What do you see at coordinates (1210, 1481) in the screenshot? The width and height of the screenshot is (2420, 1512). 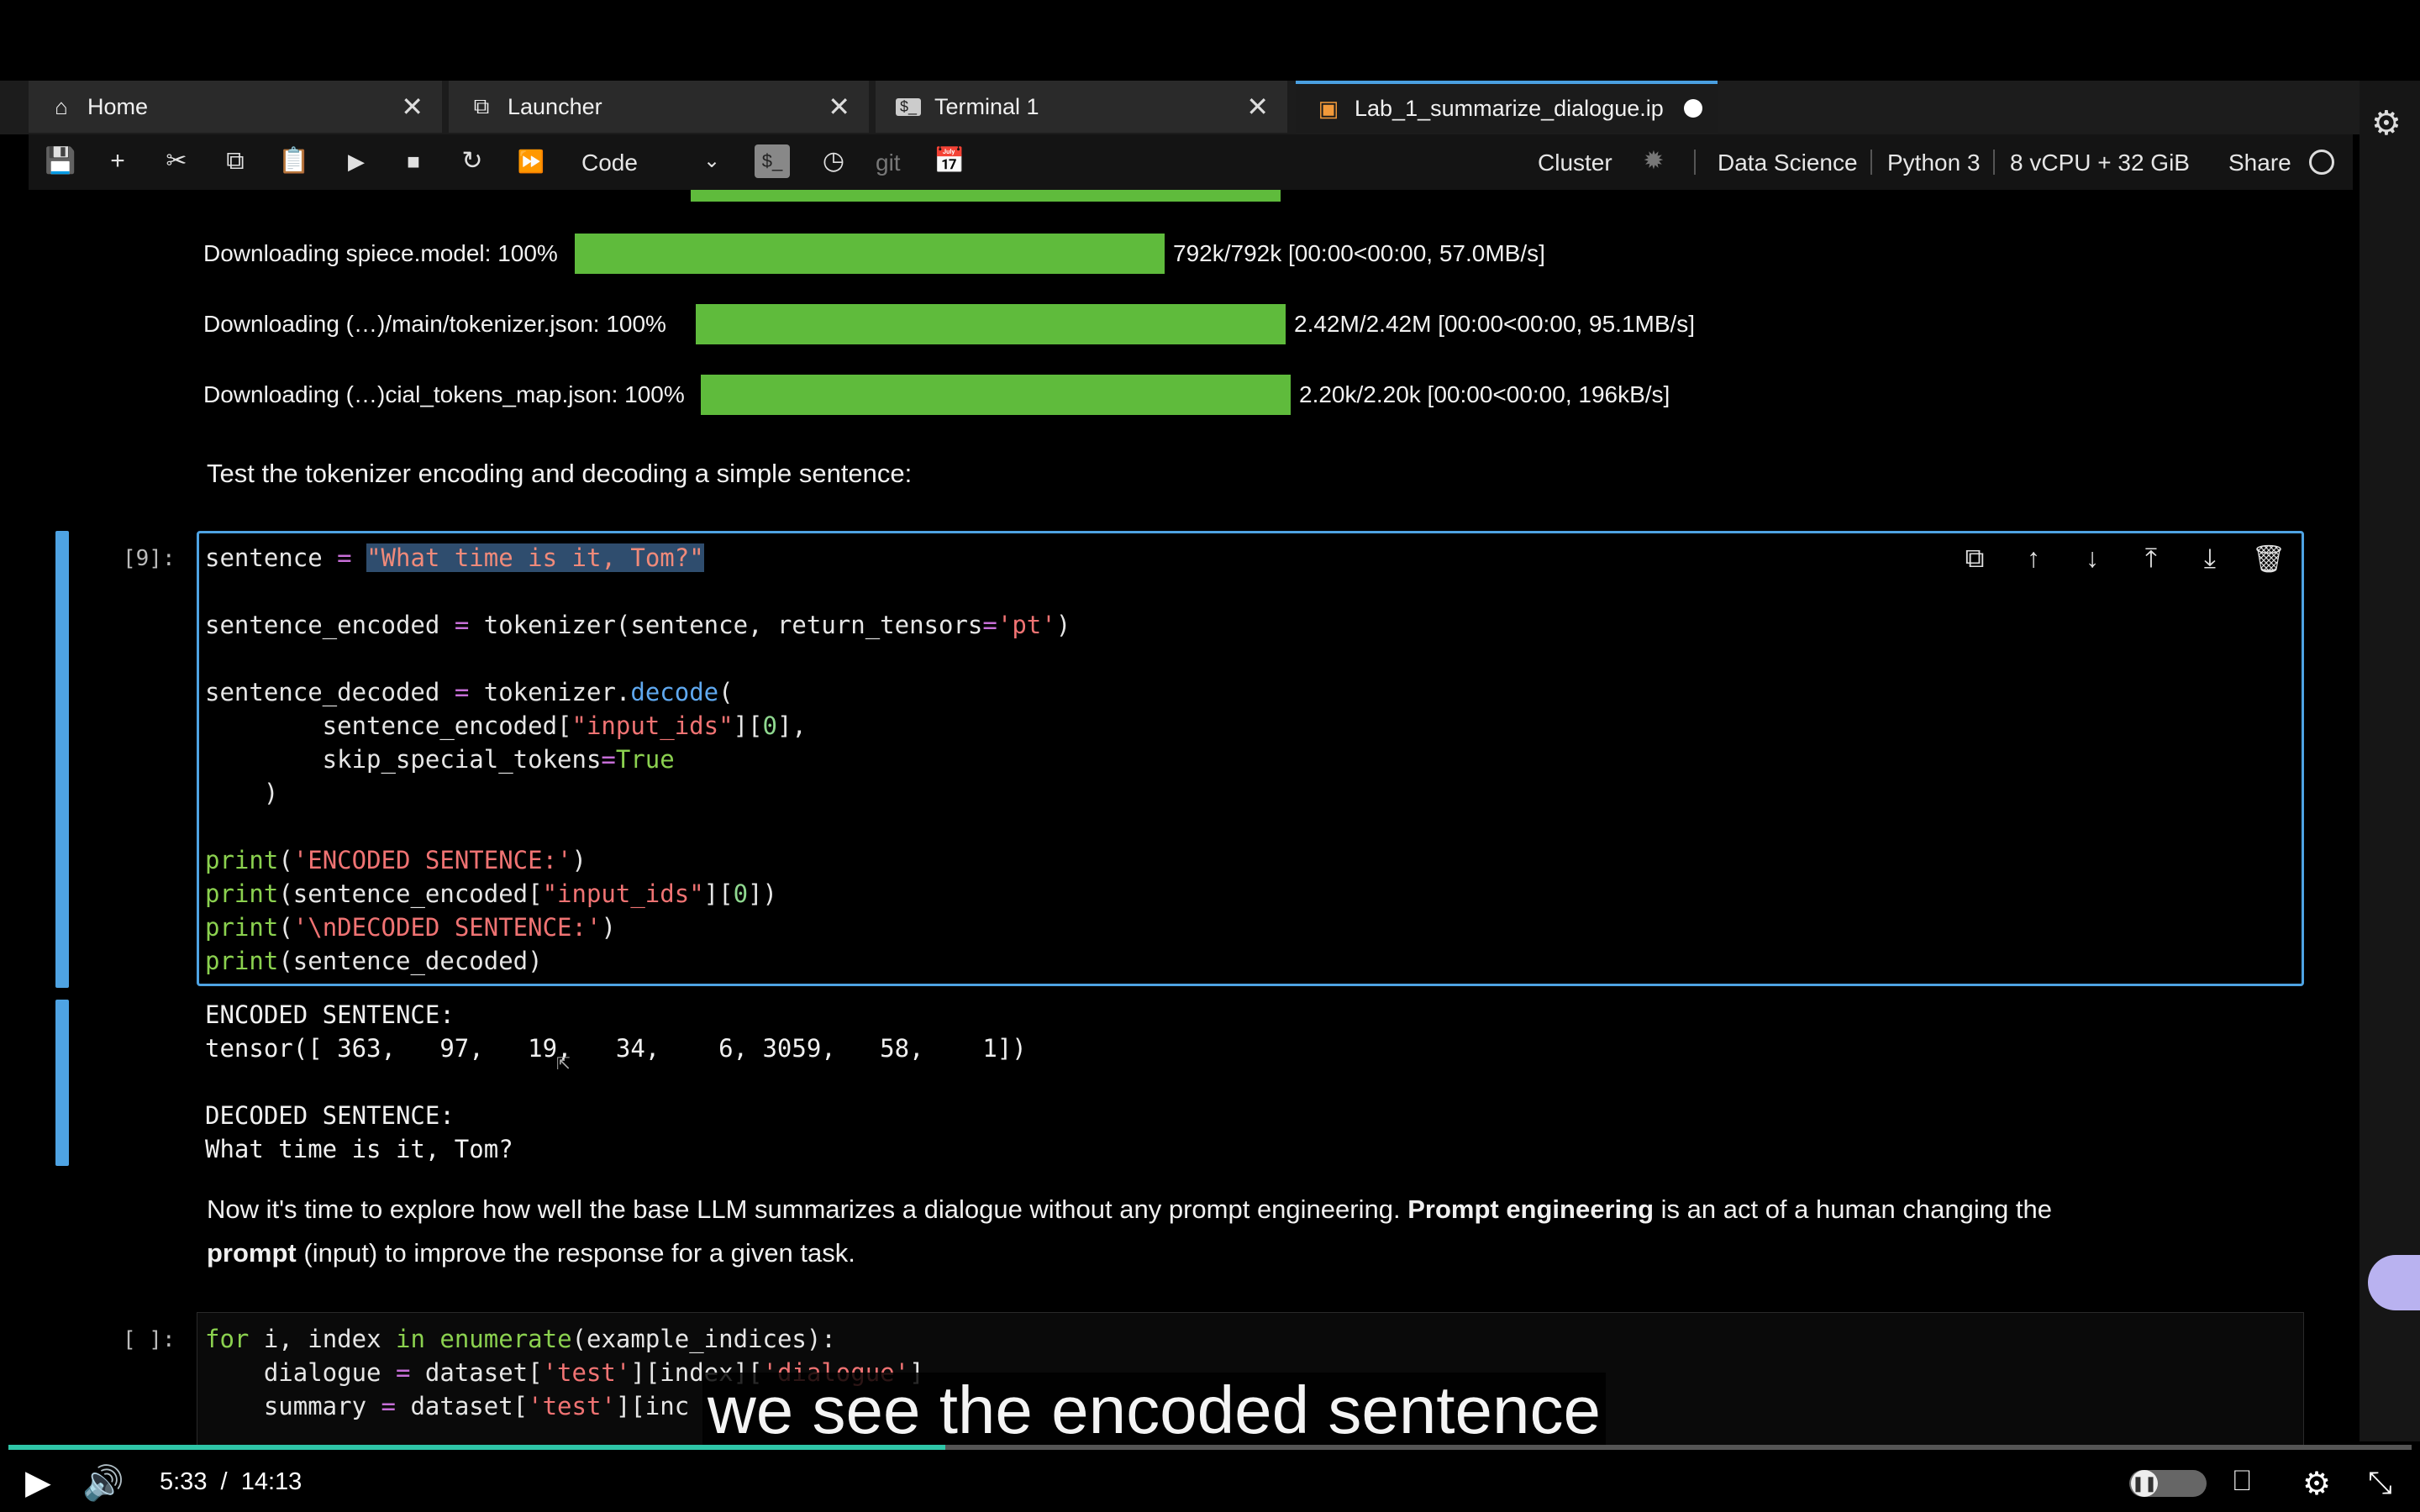 I see `video-controls` at bounding box center [1210, 1481].